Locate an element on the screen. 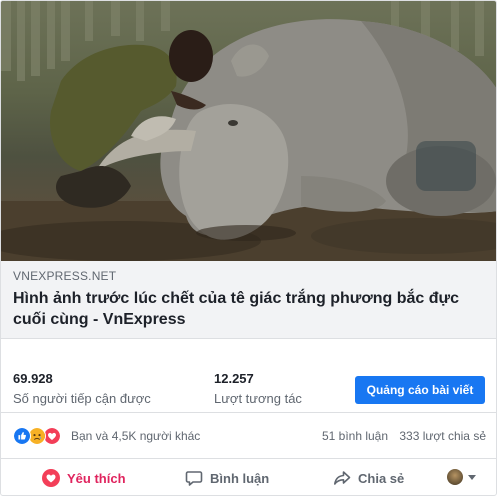 Image resolution: width=497 pixels, height=496 pixels. like-icon is located at coordinates (22, 436).